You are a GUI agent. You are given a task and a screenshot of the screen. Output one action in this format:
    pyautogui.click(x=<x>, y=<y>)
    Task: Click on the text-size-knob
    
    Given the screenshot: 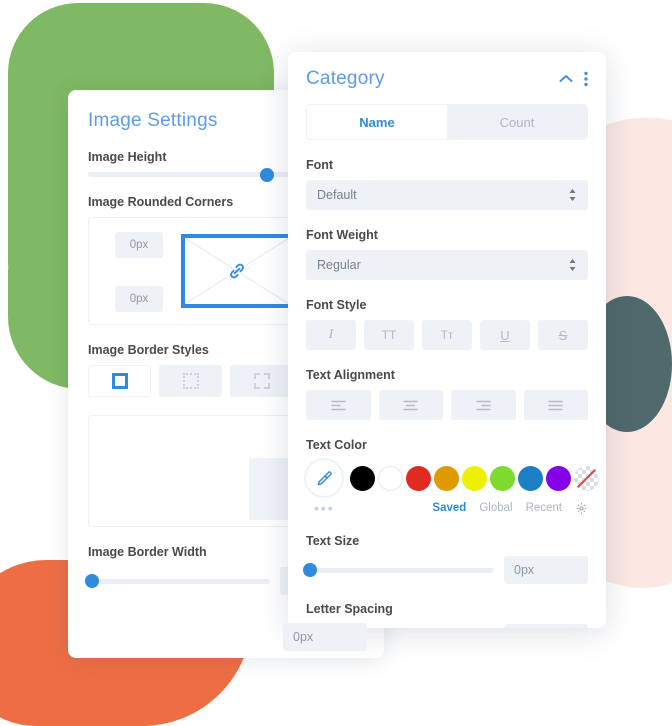 What is the action you would take?
    pyautogui.click(x=309, y=570)
    